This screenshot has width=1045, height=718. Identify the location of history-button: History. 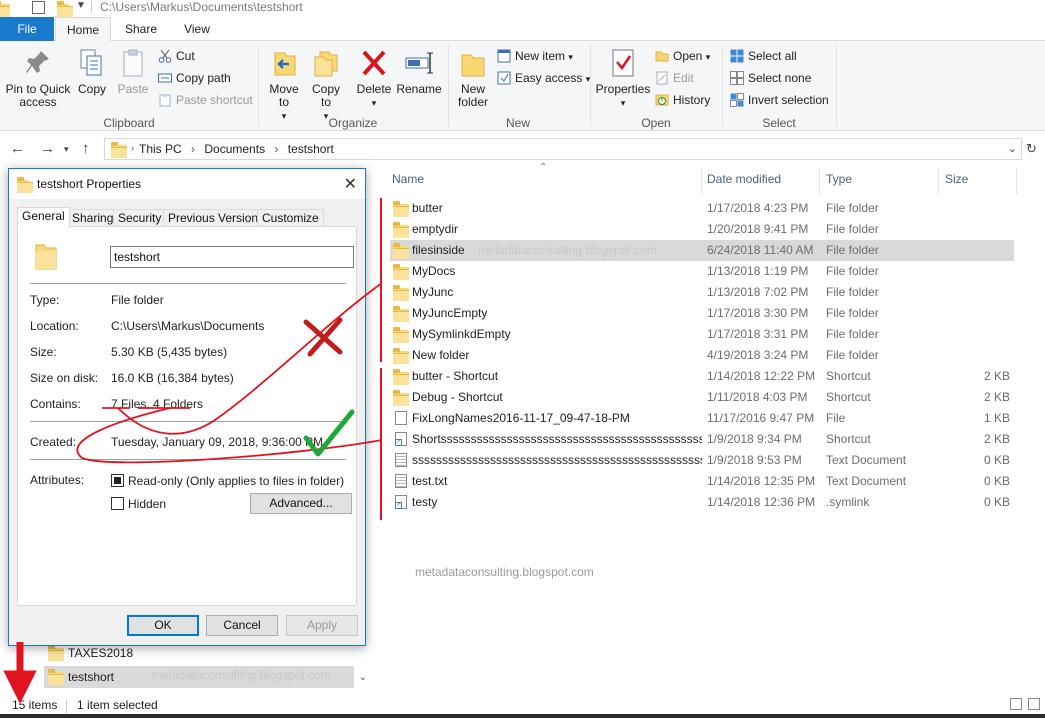
(682, 100).